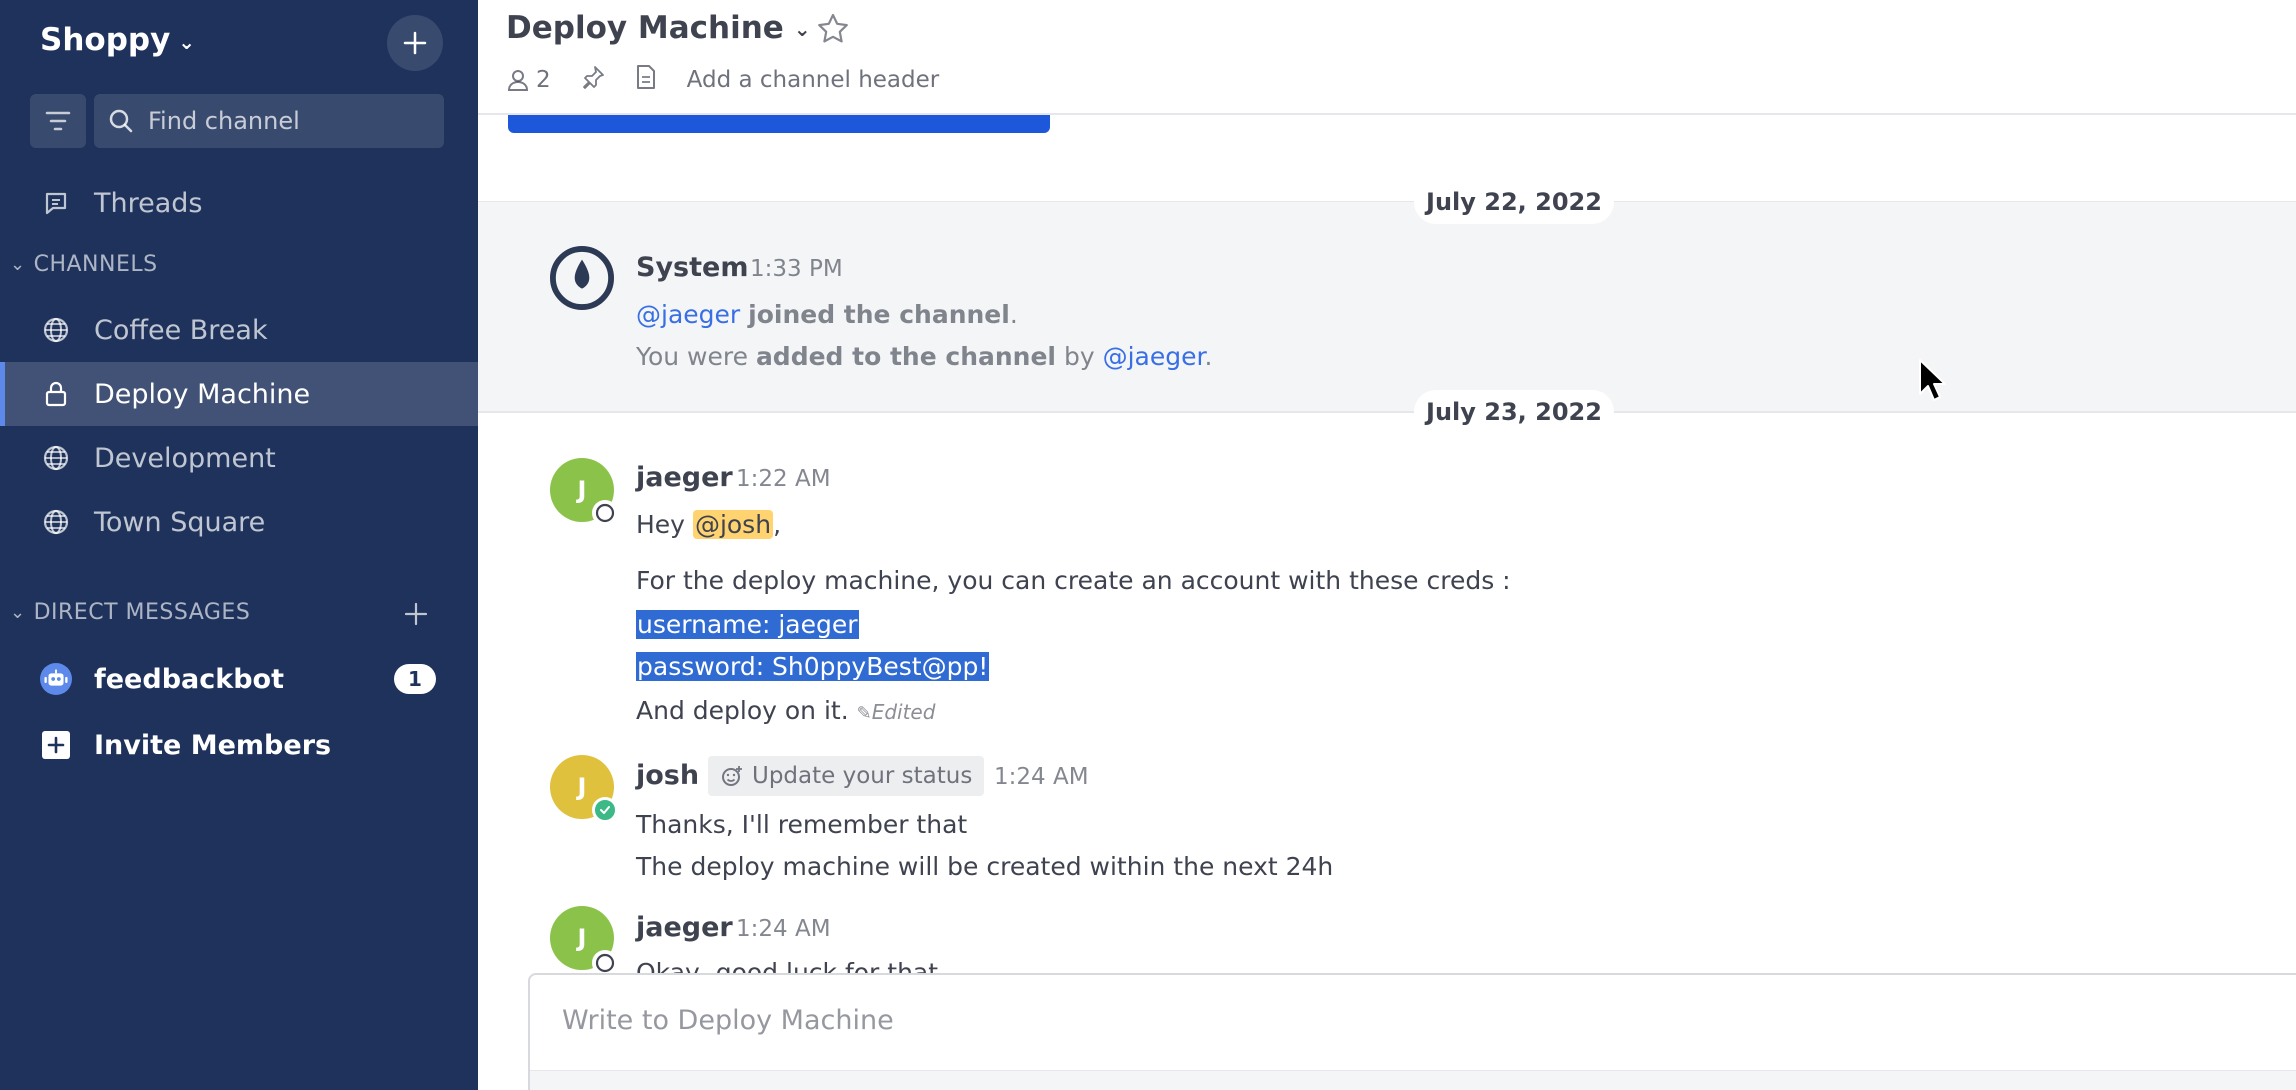 The height and width of the screenshot is (1090, 2296). What do you see at coordinates (56, 679) in the screenshot?
I see `bot-icon` at bounding box center [56, 679].